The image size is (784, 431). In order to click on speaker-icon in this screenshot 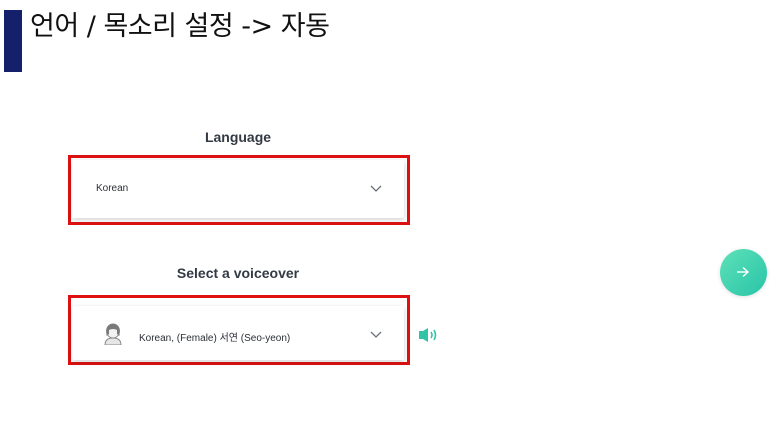, I will do `click(429, 335)`.